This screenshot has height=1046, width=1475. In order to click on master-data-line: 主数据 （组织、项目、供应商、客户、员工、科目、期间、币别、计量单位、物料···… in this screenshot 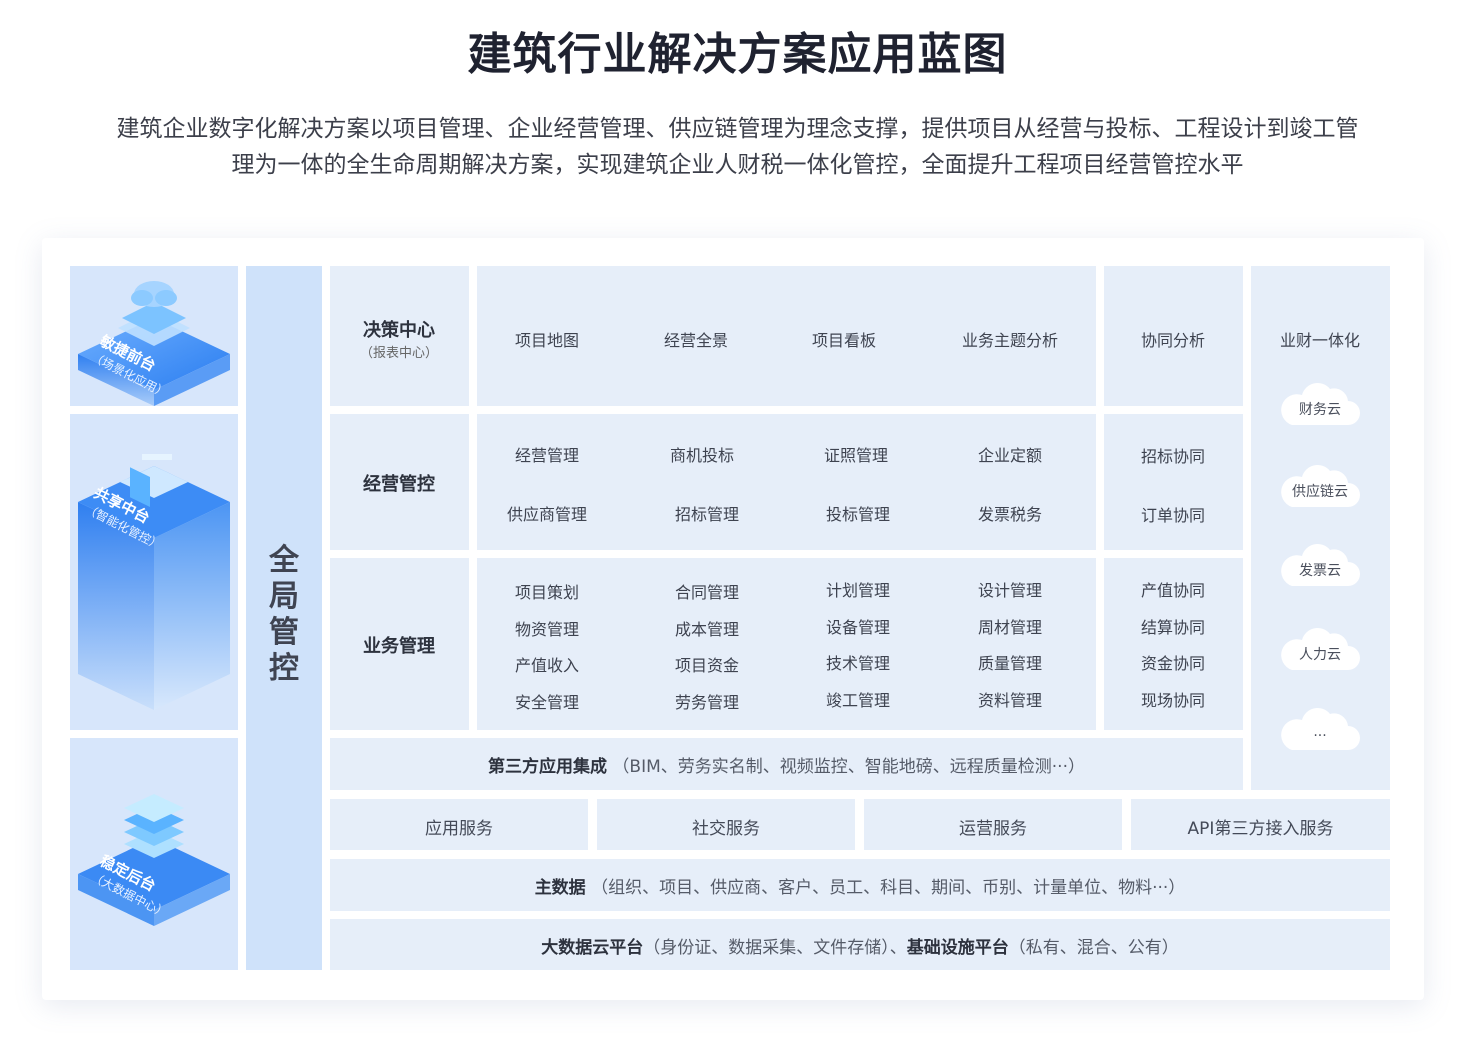, I will do `click(860, 885)`.